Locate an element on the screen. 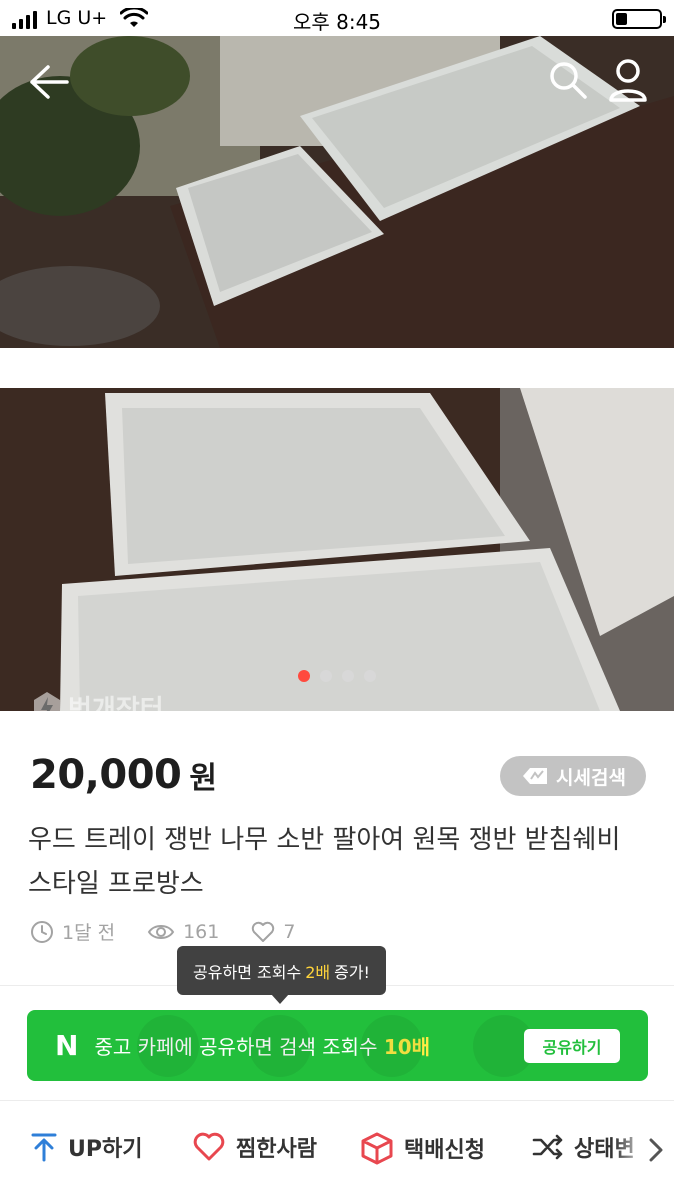 The image size is (674, 1200). up-button: UP하기 is located at coordinates (86, 1147).